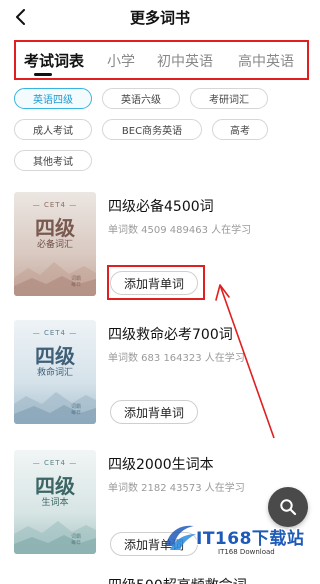  I want to click on book-title: 四级必备4500词, so click(161, 207).